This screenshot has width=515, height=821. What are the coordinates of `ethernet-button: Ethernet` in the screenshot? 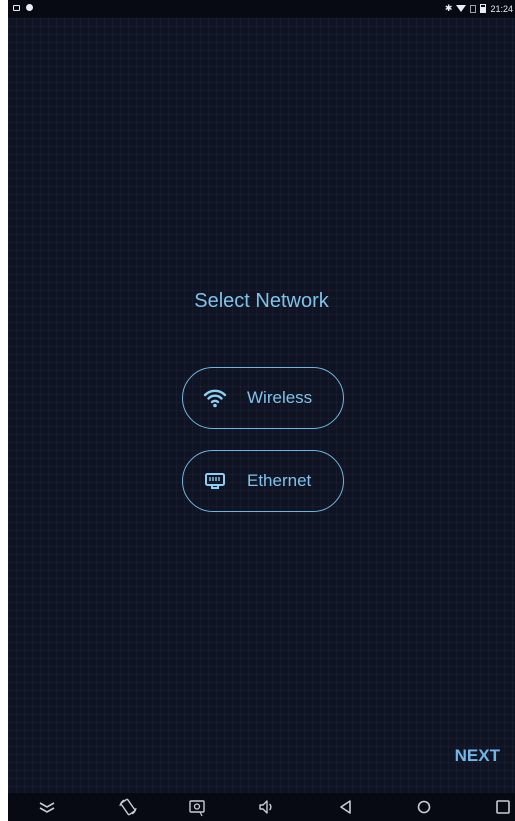 It's located at (263, 481).